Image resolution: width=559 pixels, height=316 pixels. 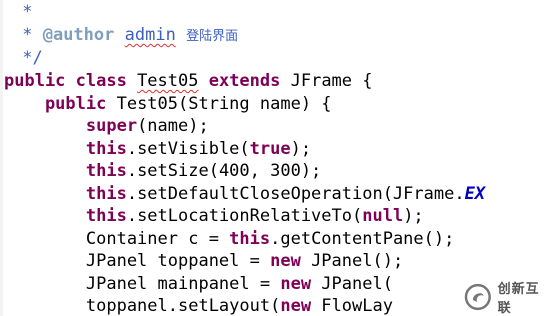 What do you see at coordinates (71, 81) in the screenshot?
I see `code-token: public class` at bounding box center [71, 81].